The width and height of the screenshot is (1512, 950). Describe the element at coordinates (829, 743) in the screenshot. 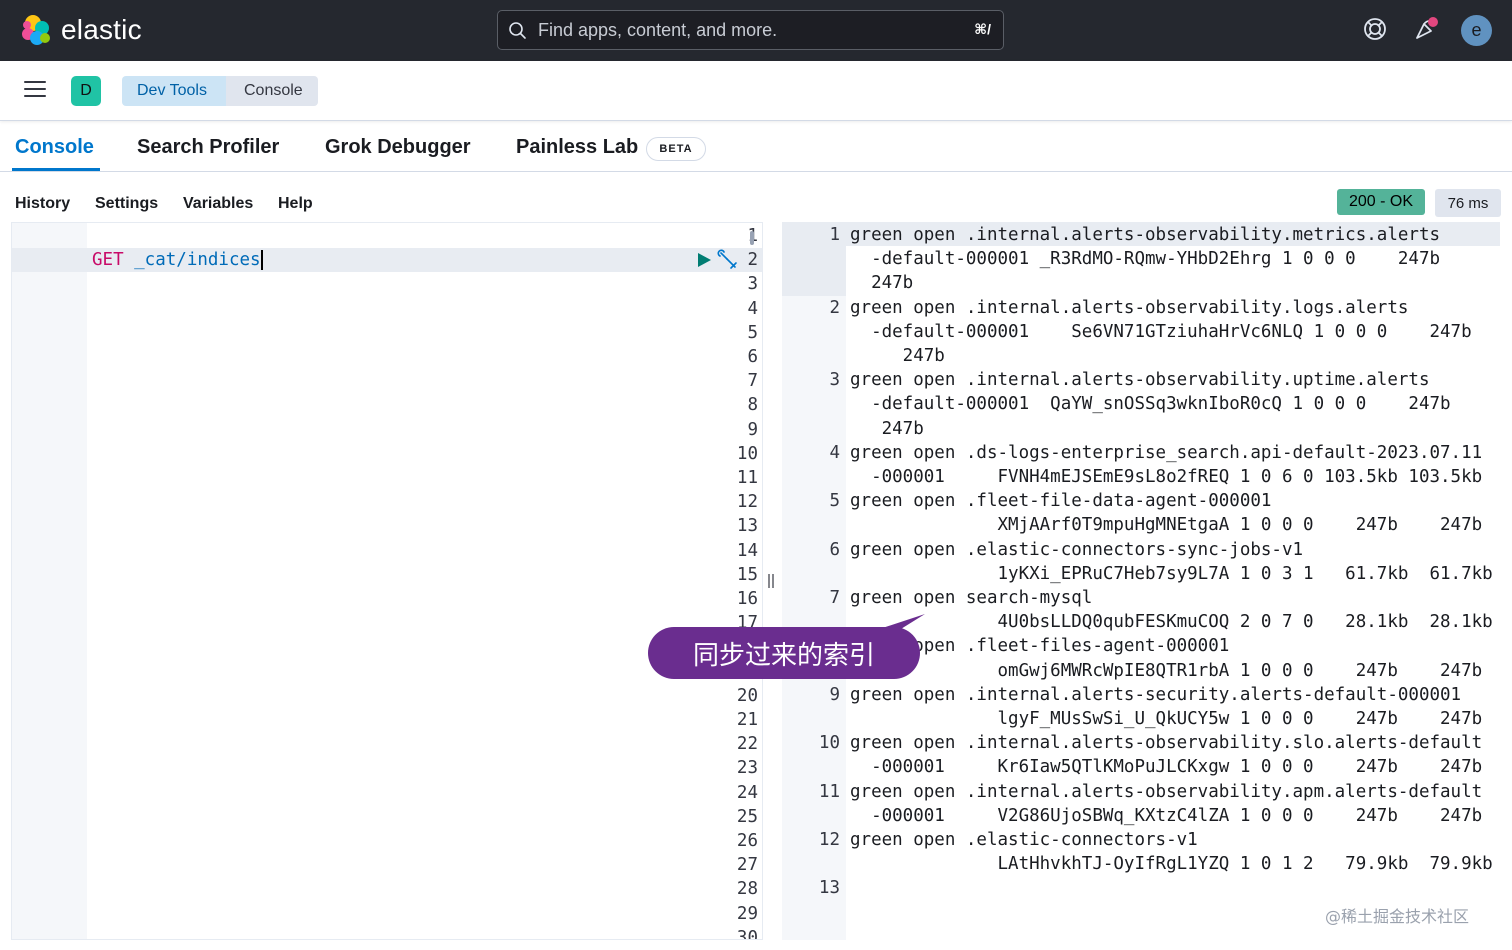

I see `output-line-number: 10` at that location.